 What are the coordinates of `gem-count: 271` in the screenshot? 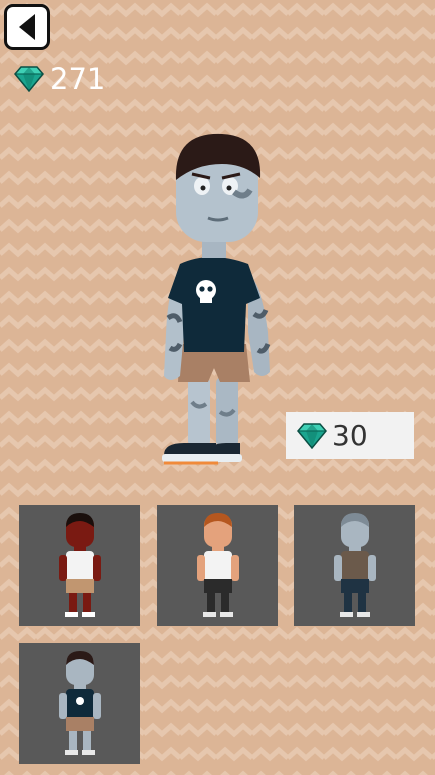 It's located at (78, 79).